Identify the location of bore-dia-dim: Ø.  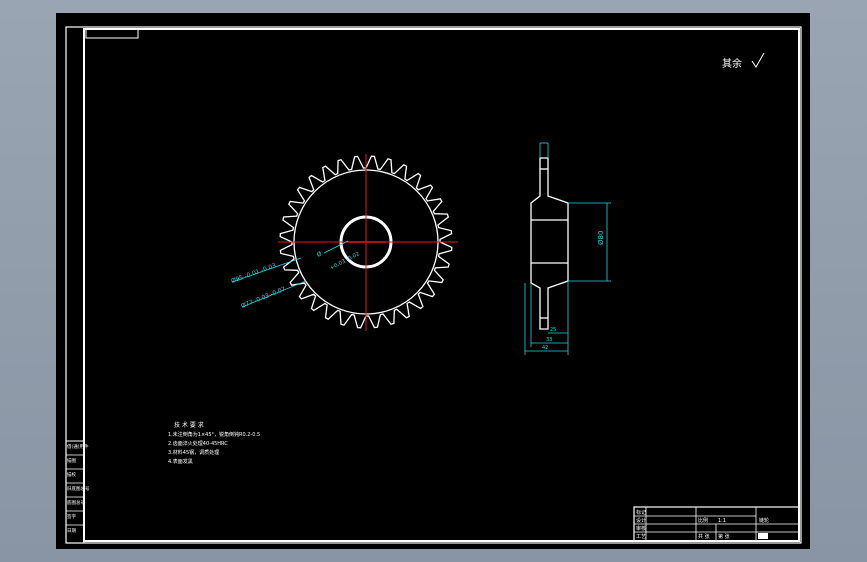
(320, 254).